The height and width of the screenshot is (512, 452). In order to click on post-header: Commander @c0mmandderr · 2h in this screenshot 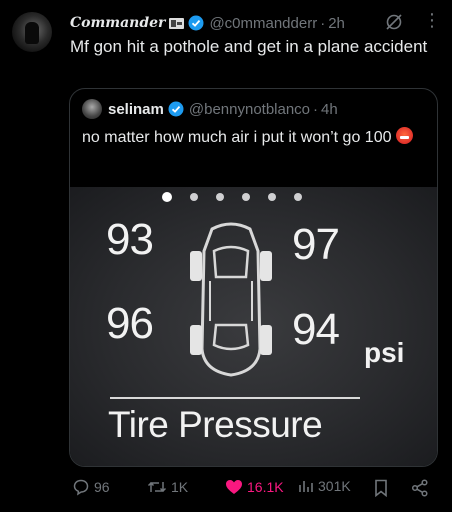, I will do `click(207, 23)`.